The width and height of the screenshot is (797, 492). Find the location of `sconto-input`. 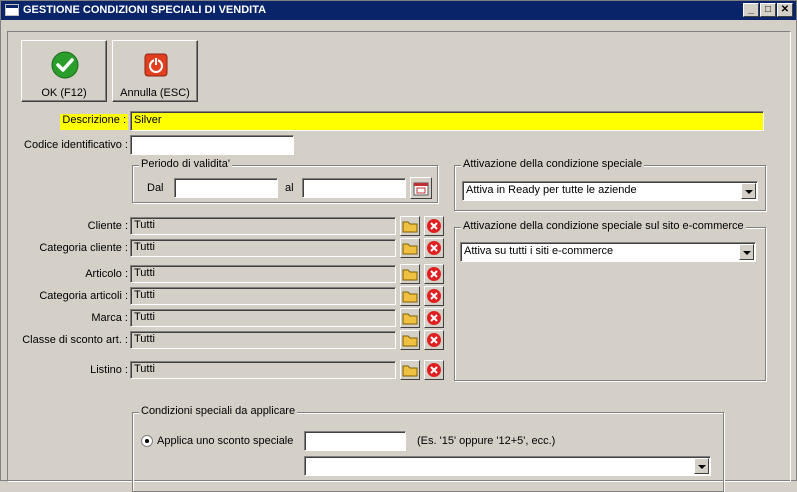

sconto-input is located at coordinates (355, 441).